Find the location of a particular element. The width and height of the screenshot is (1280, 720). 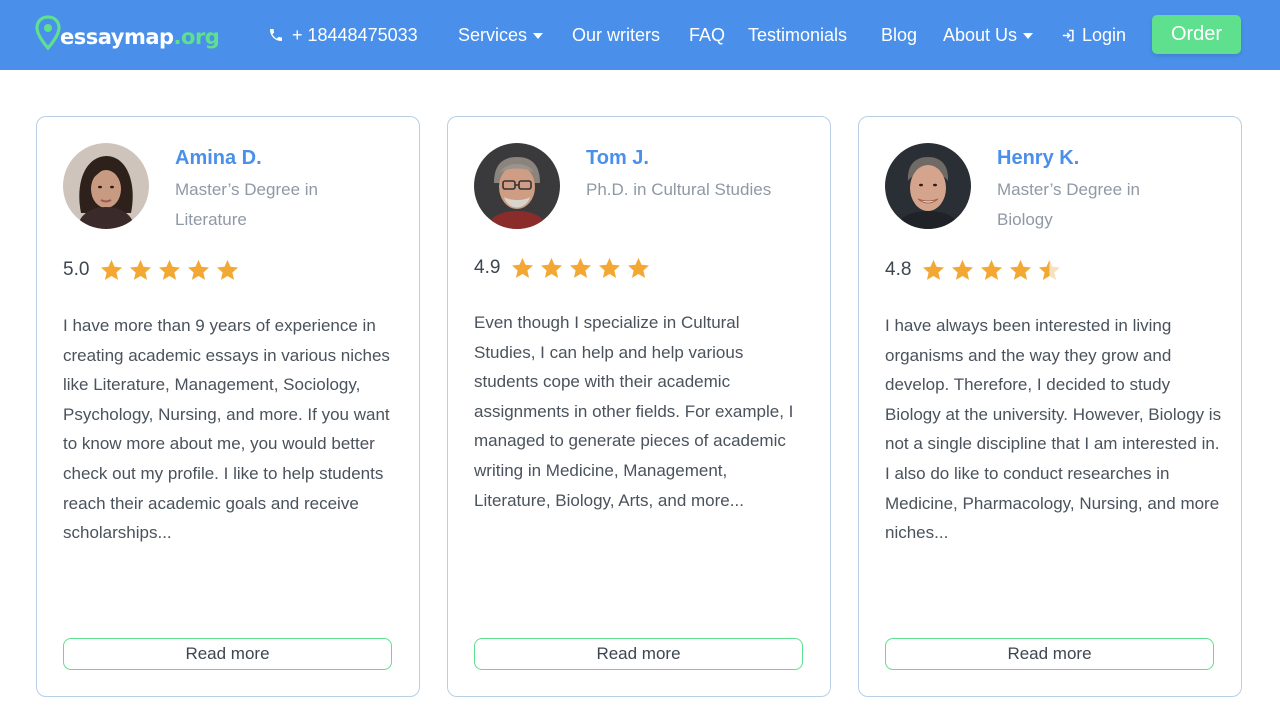

nav-testimonials: Testimonials is located at coordinates (797, 35).